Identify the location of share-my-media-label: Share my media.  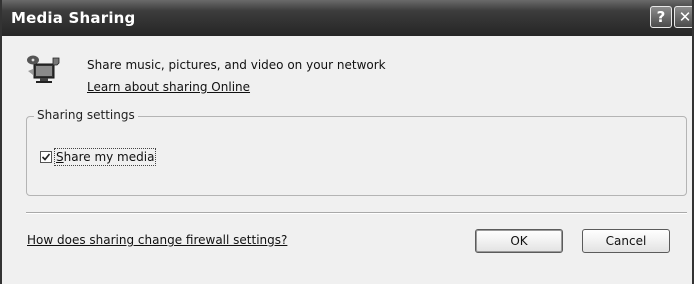
(105, 157).